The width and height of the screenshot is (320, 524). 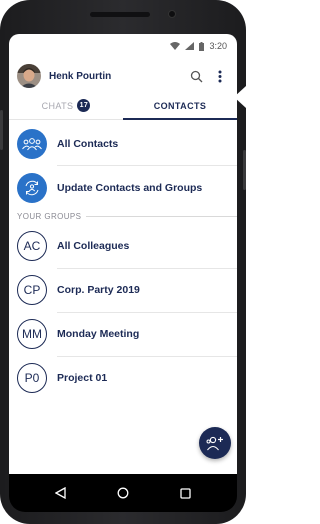 I want to click on active-tab-pointer, so click(x=240, y=97).